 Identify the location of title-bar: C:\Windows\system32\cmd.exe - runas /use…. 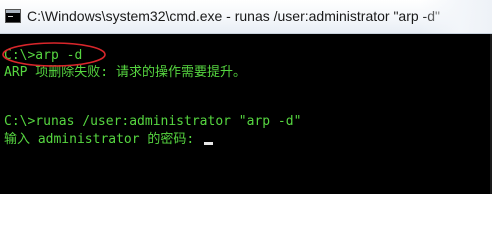
(246, 17).